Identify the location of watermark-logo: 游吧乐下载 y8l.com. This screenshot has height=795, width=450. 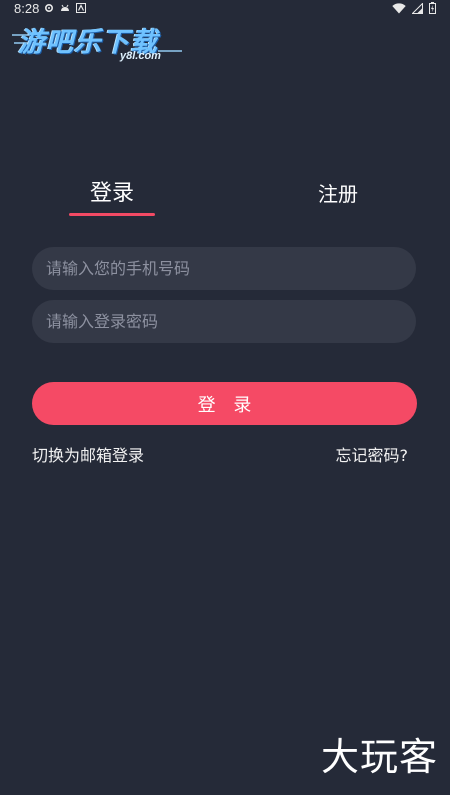
(99, 43).